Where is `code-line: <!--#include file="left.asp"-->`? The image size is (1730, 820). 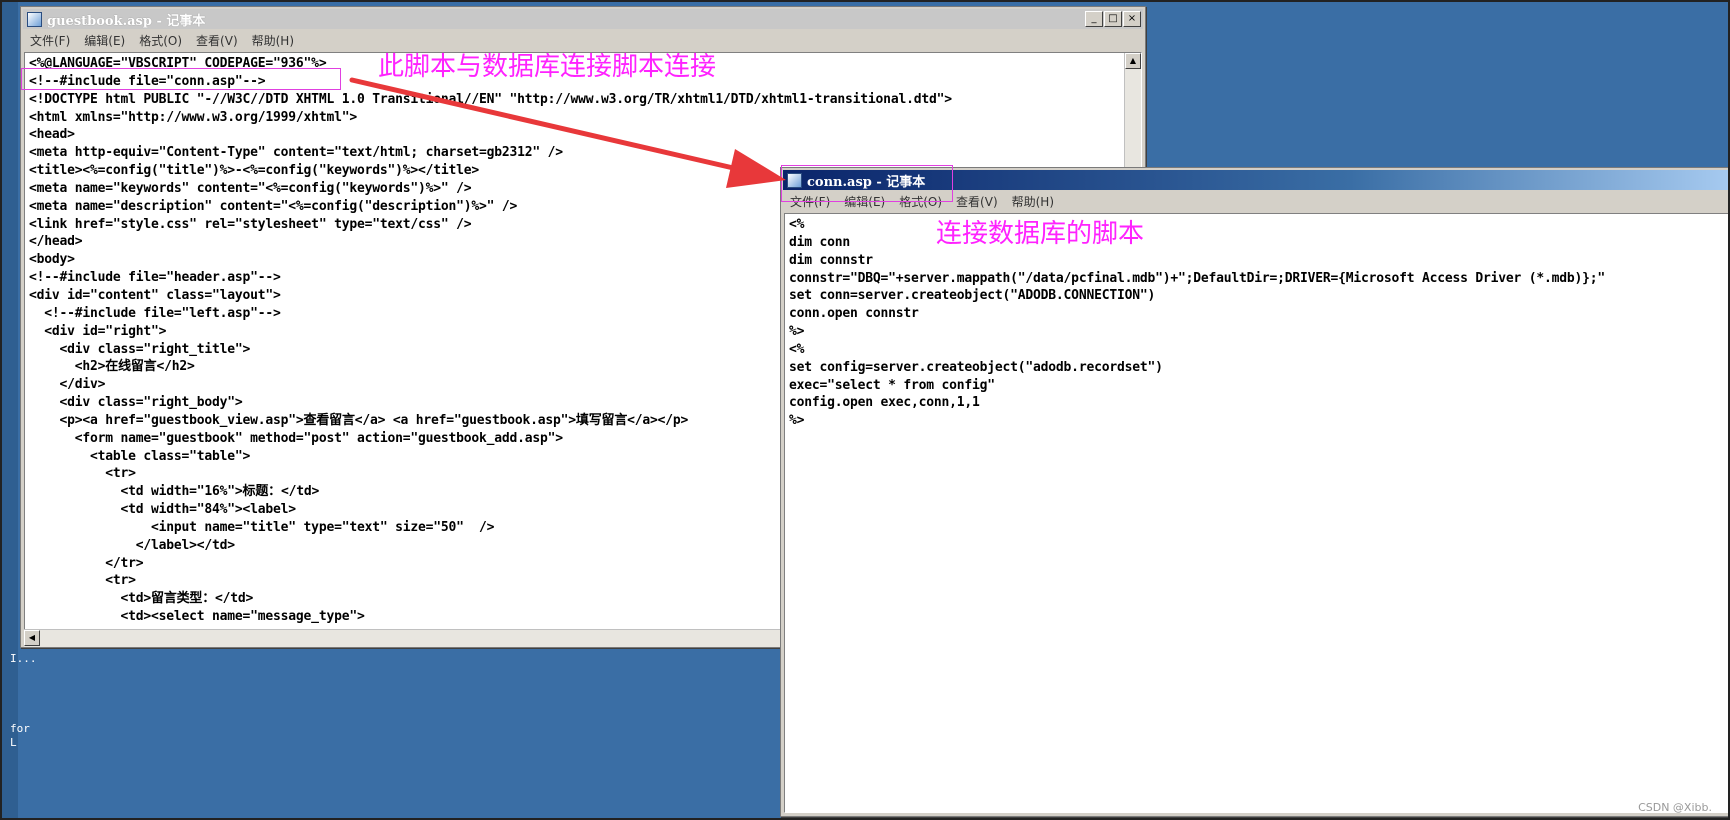
code-line: <!--#include file="left.asp"--> is located at coordinates (162, 313).